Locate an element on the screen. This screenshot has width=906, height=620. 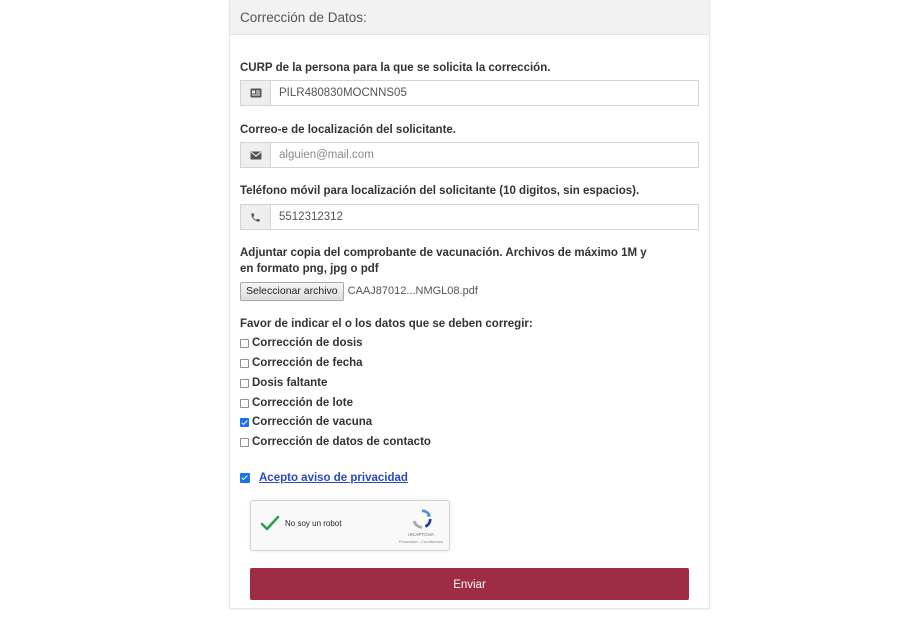
correction-option-vacuna: Corrección de vacuna is located at coordinates (306, 422).